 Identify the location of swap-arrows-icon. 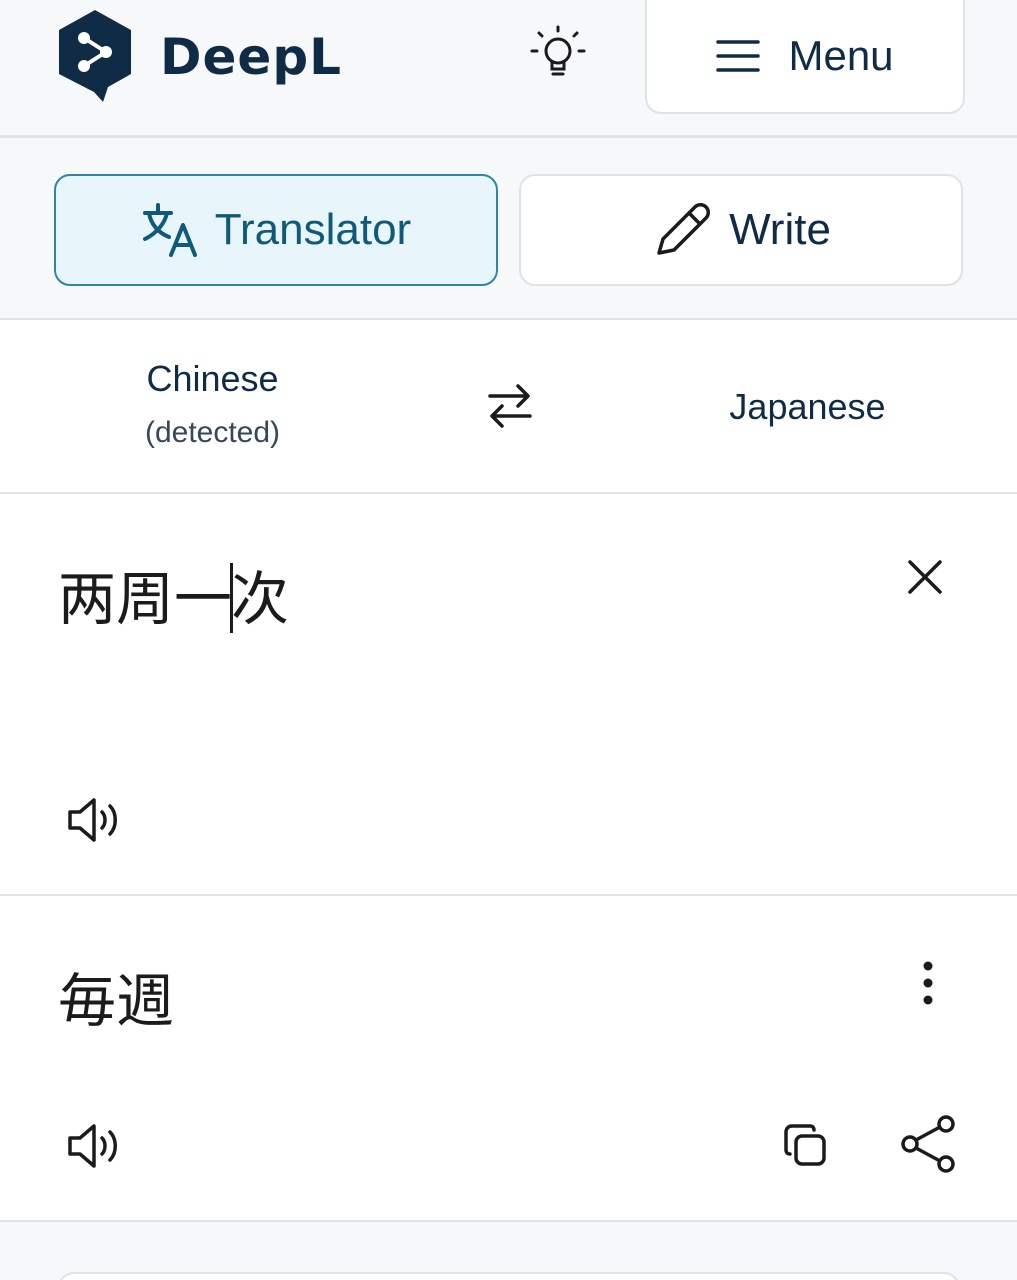
(510, 406).